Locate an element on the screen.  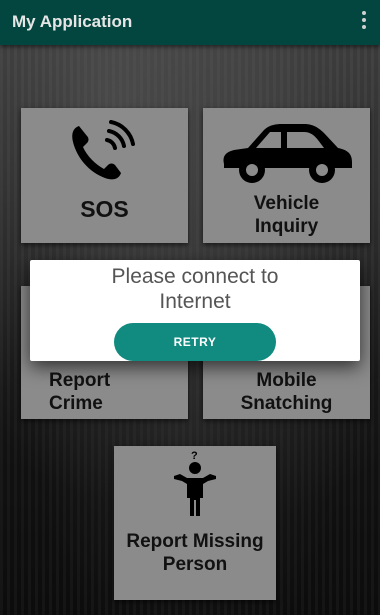
sos-tile: SOS is located at coordinates (104, 175).